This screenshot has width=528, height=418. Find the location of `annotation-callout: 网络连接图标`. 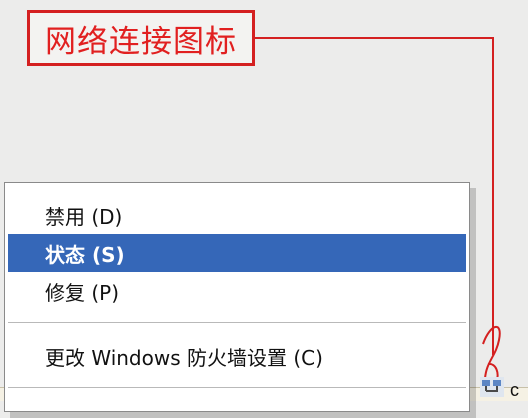

annotation-callout: 网络连接图标 is located at coordinates (141, 38).